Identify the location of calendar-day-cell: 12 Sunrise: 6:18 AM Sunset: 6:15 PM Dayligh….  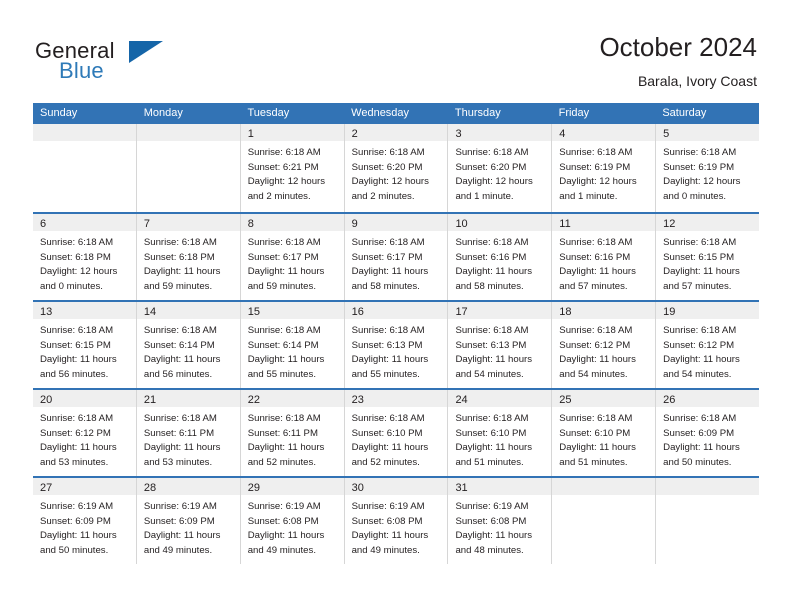
(708, 257).